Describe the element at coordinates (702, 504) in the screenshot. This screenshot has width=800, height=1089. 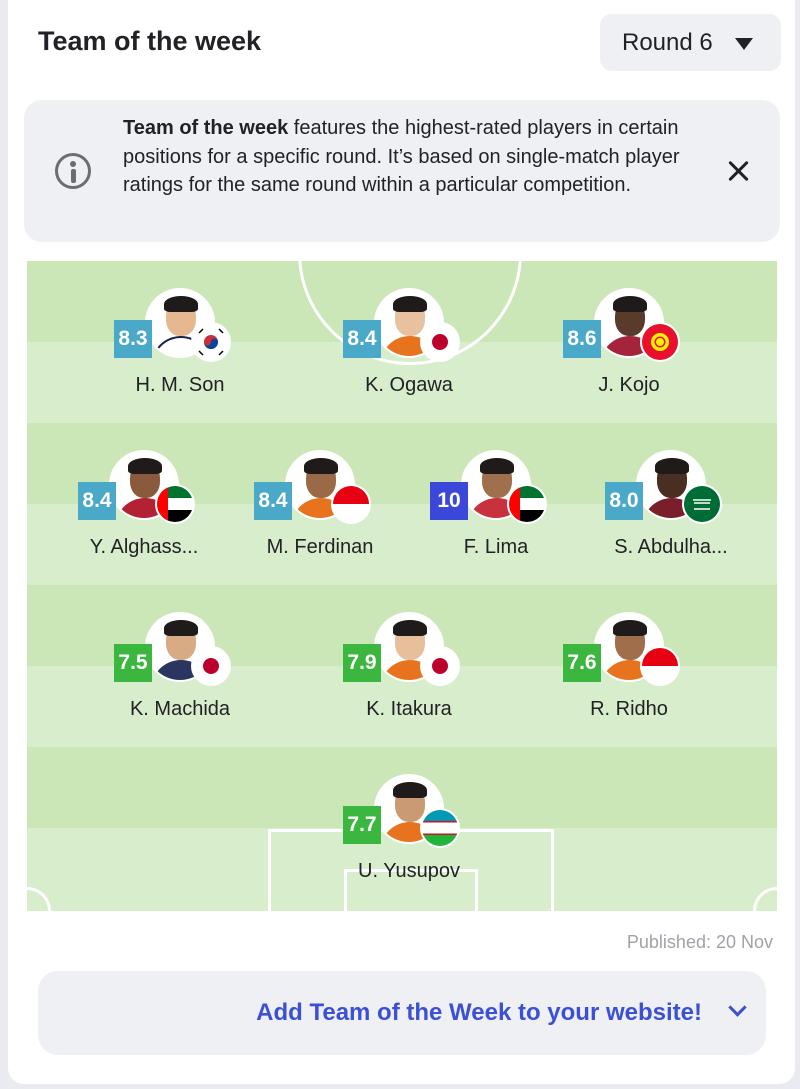
I see `saudi-arabia-flag-icon` at that location.